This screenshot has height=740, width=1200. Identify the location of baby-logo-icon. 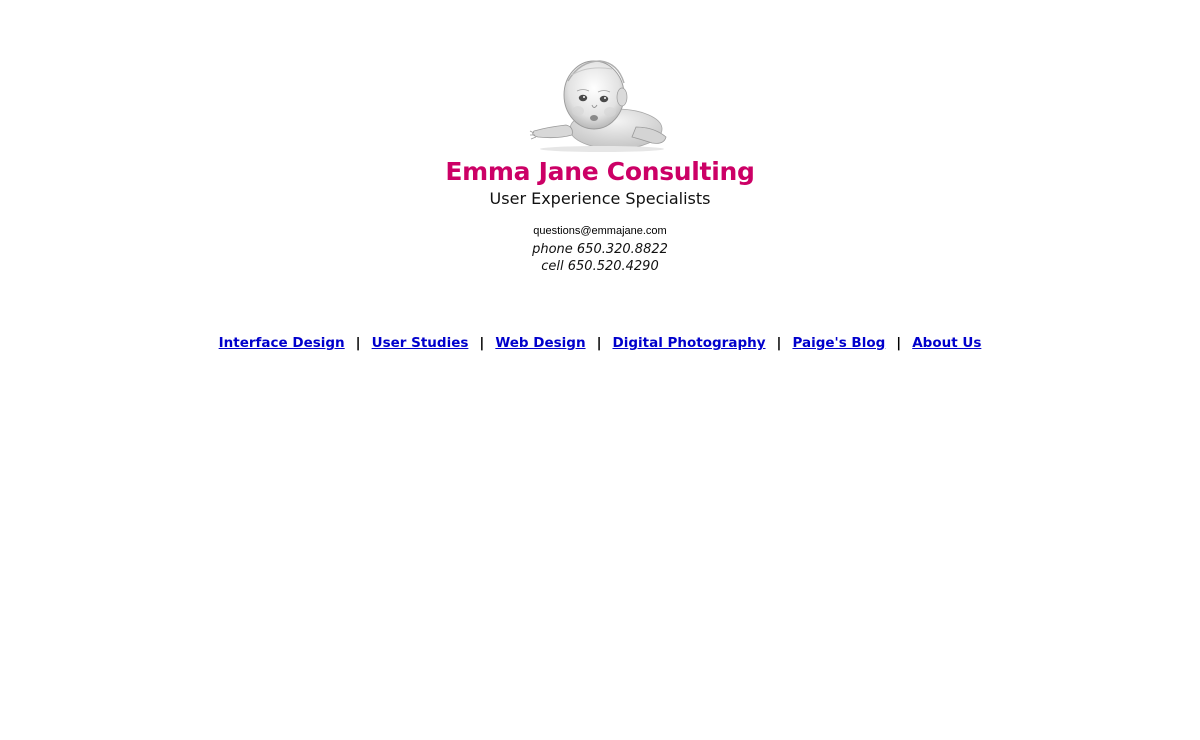
(598, 106).